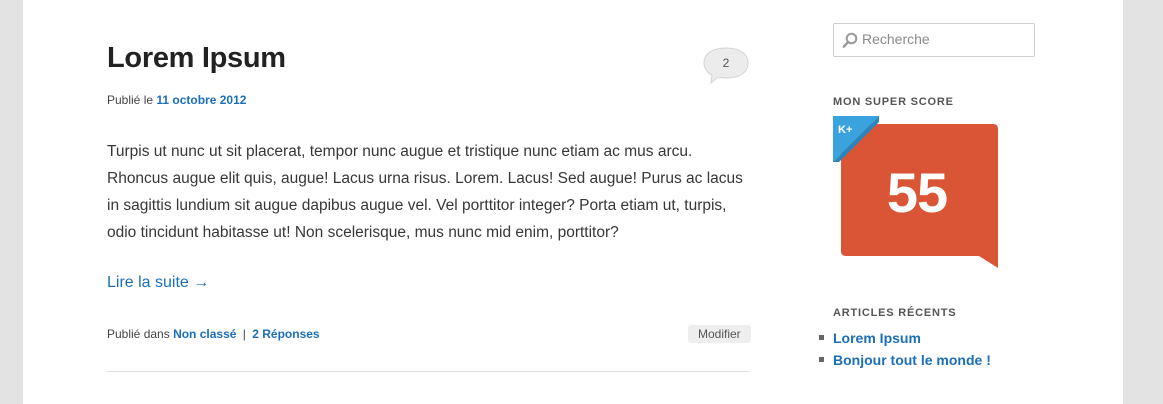 This screenshot has height=404, width=1163. Describe the element at coordinates (719, 334) in the screenshot. I see `edit-button: Modifier` at that location.